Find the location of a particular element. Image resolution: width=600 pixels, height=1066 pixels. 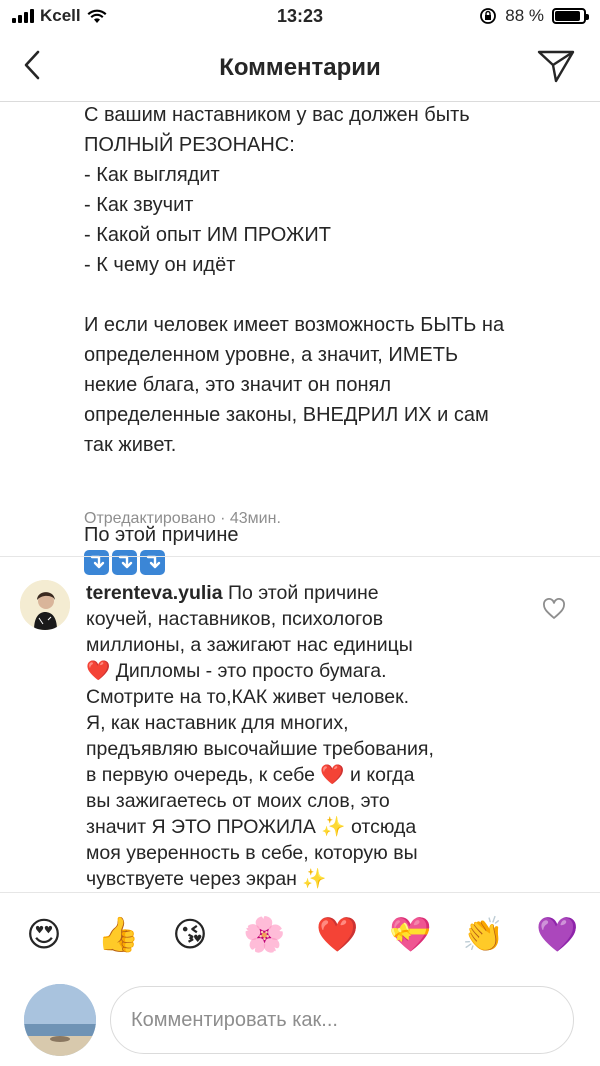

emoji-heart-ribbon: 💝 is located at coordinates (410, 935).